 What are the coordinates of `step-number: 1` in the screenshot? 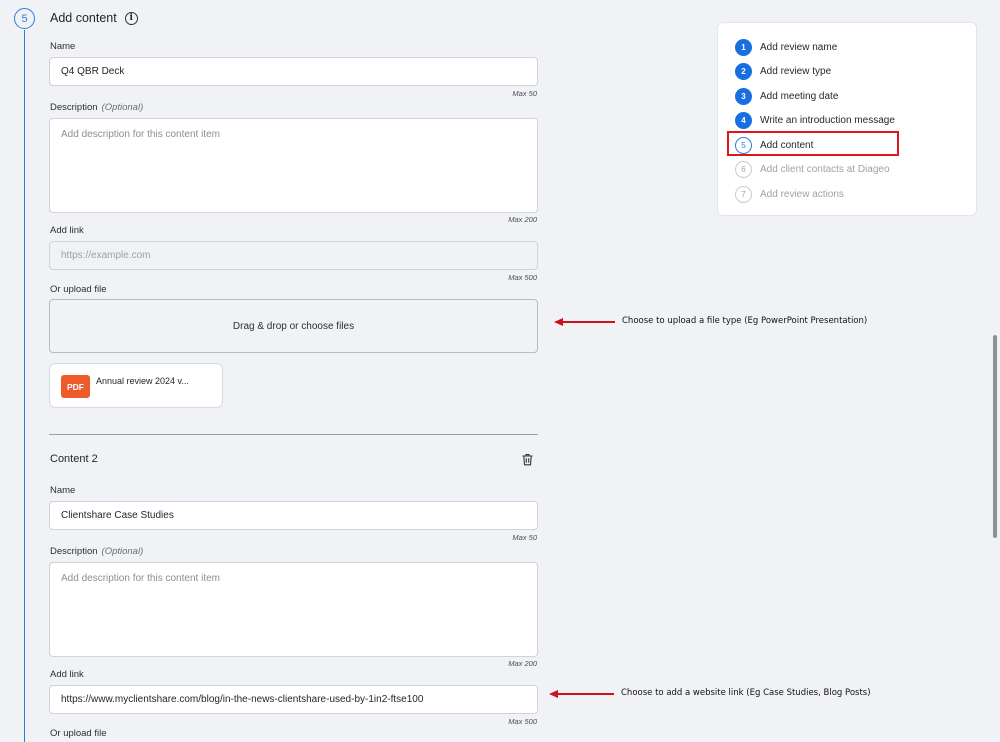 It's located at (743, 47).